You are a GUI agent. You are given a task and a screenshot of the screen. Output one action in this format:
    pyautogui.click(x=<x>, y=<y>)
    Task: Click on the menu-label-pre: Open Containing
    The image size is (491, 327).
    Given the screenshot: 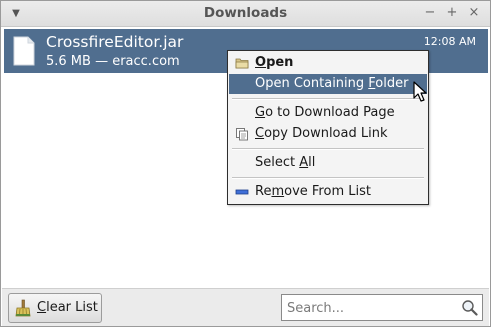 What is the action you would take?
    pyautogui.click(x=312, y=83)
    